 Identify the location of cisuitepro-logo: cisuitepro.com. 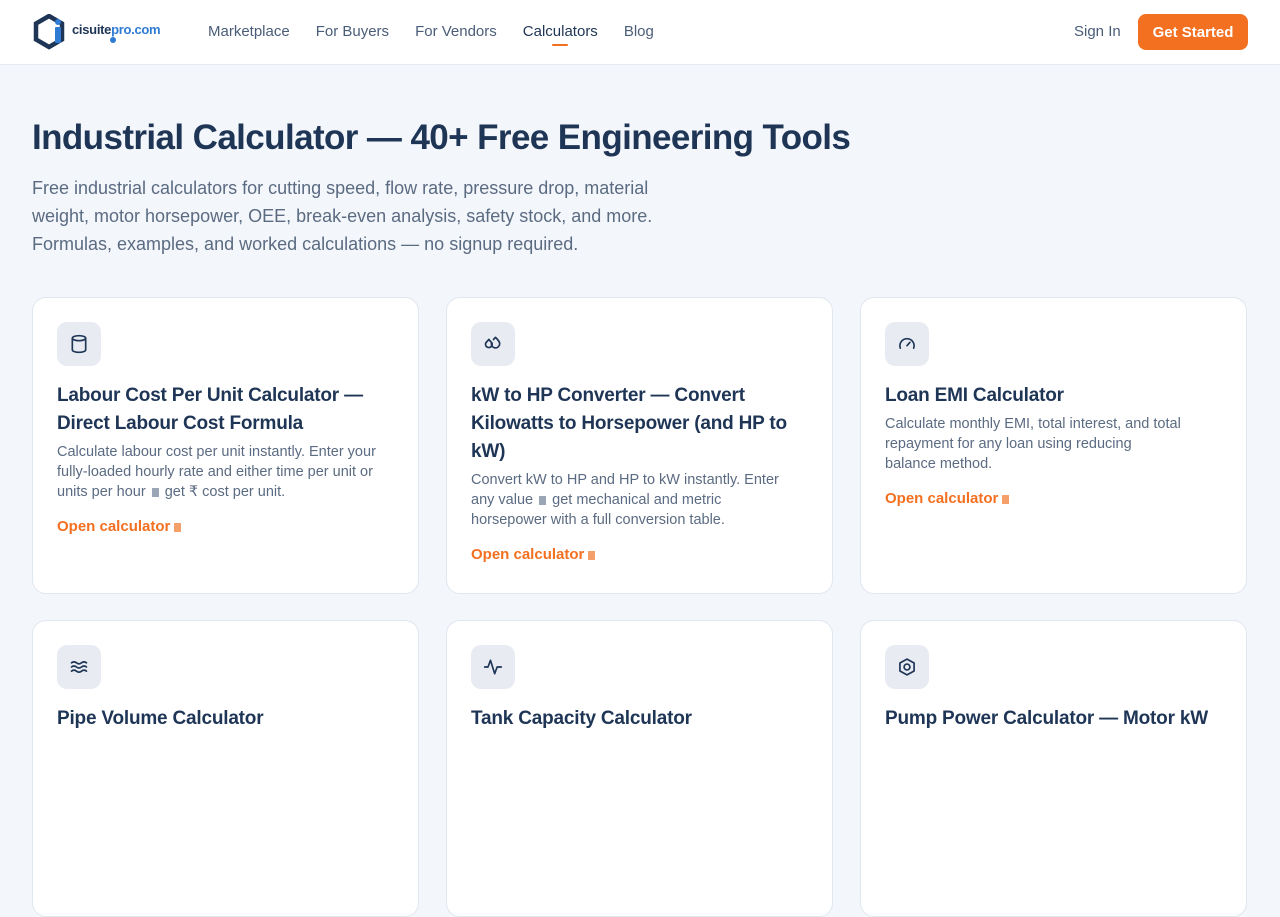
(99, 32).